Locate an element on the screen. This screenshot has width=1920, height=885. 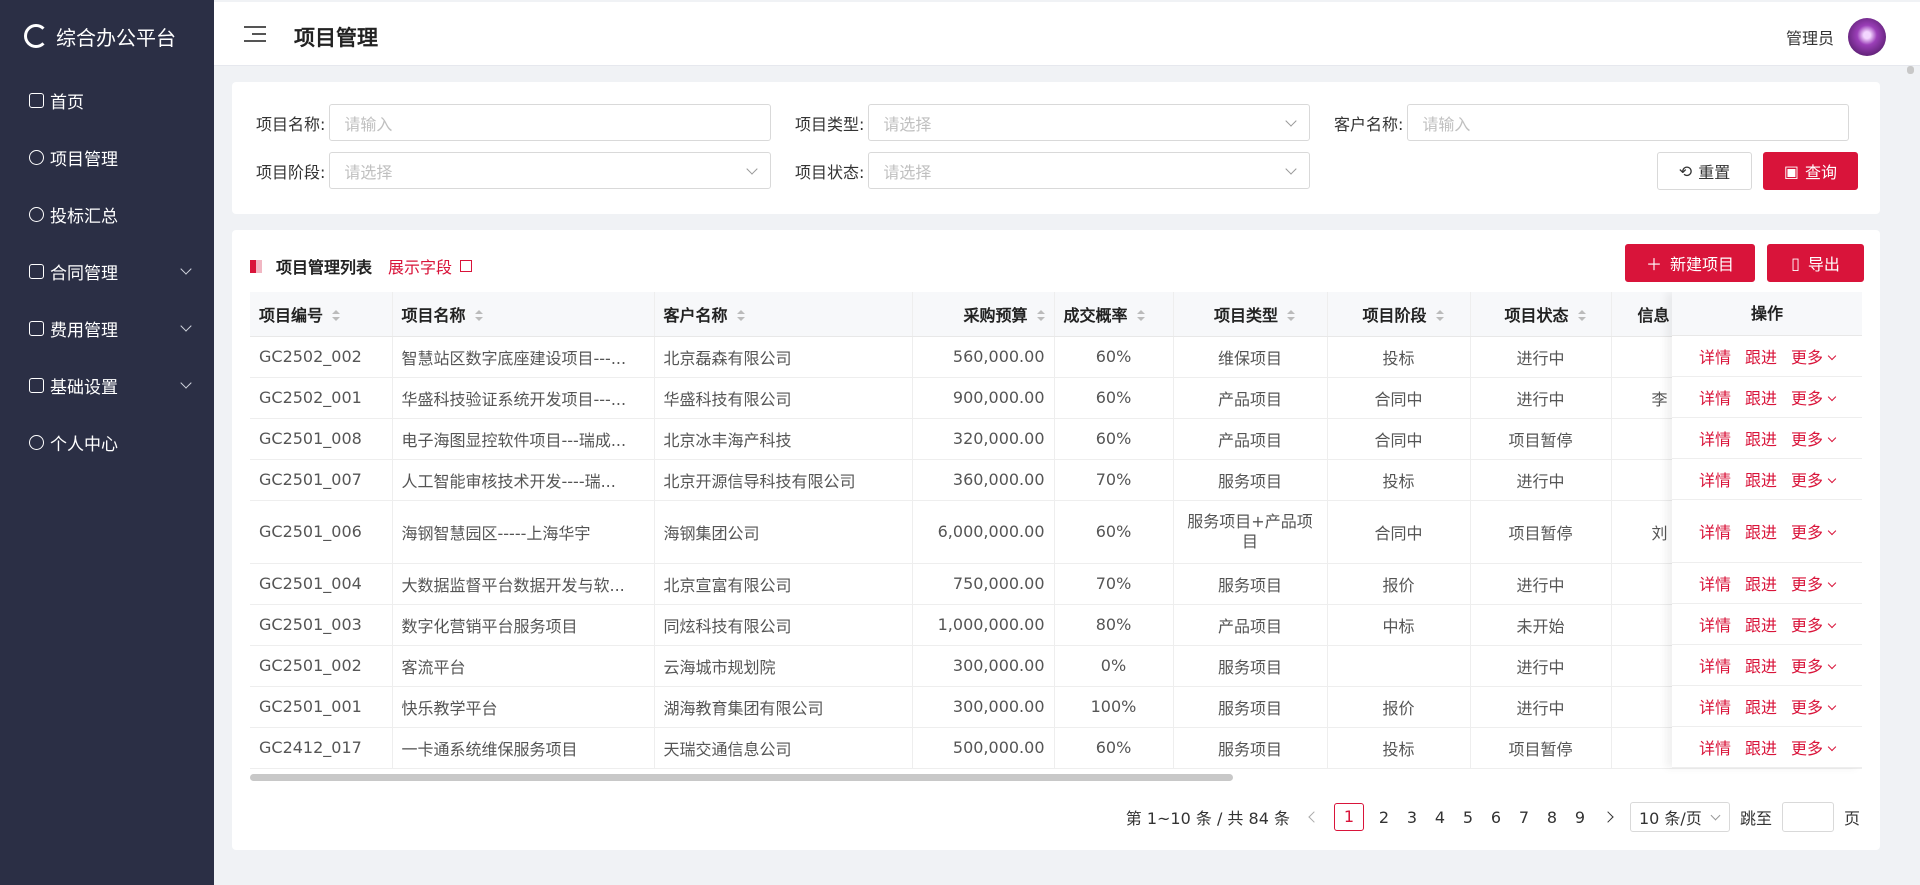
show-fields-button: 展示字段 is located at coordinates (430, 266).